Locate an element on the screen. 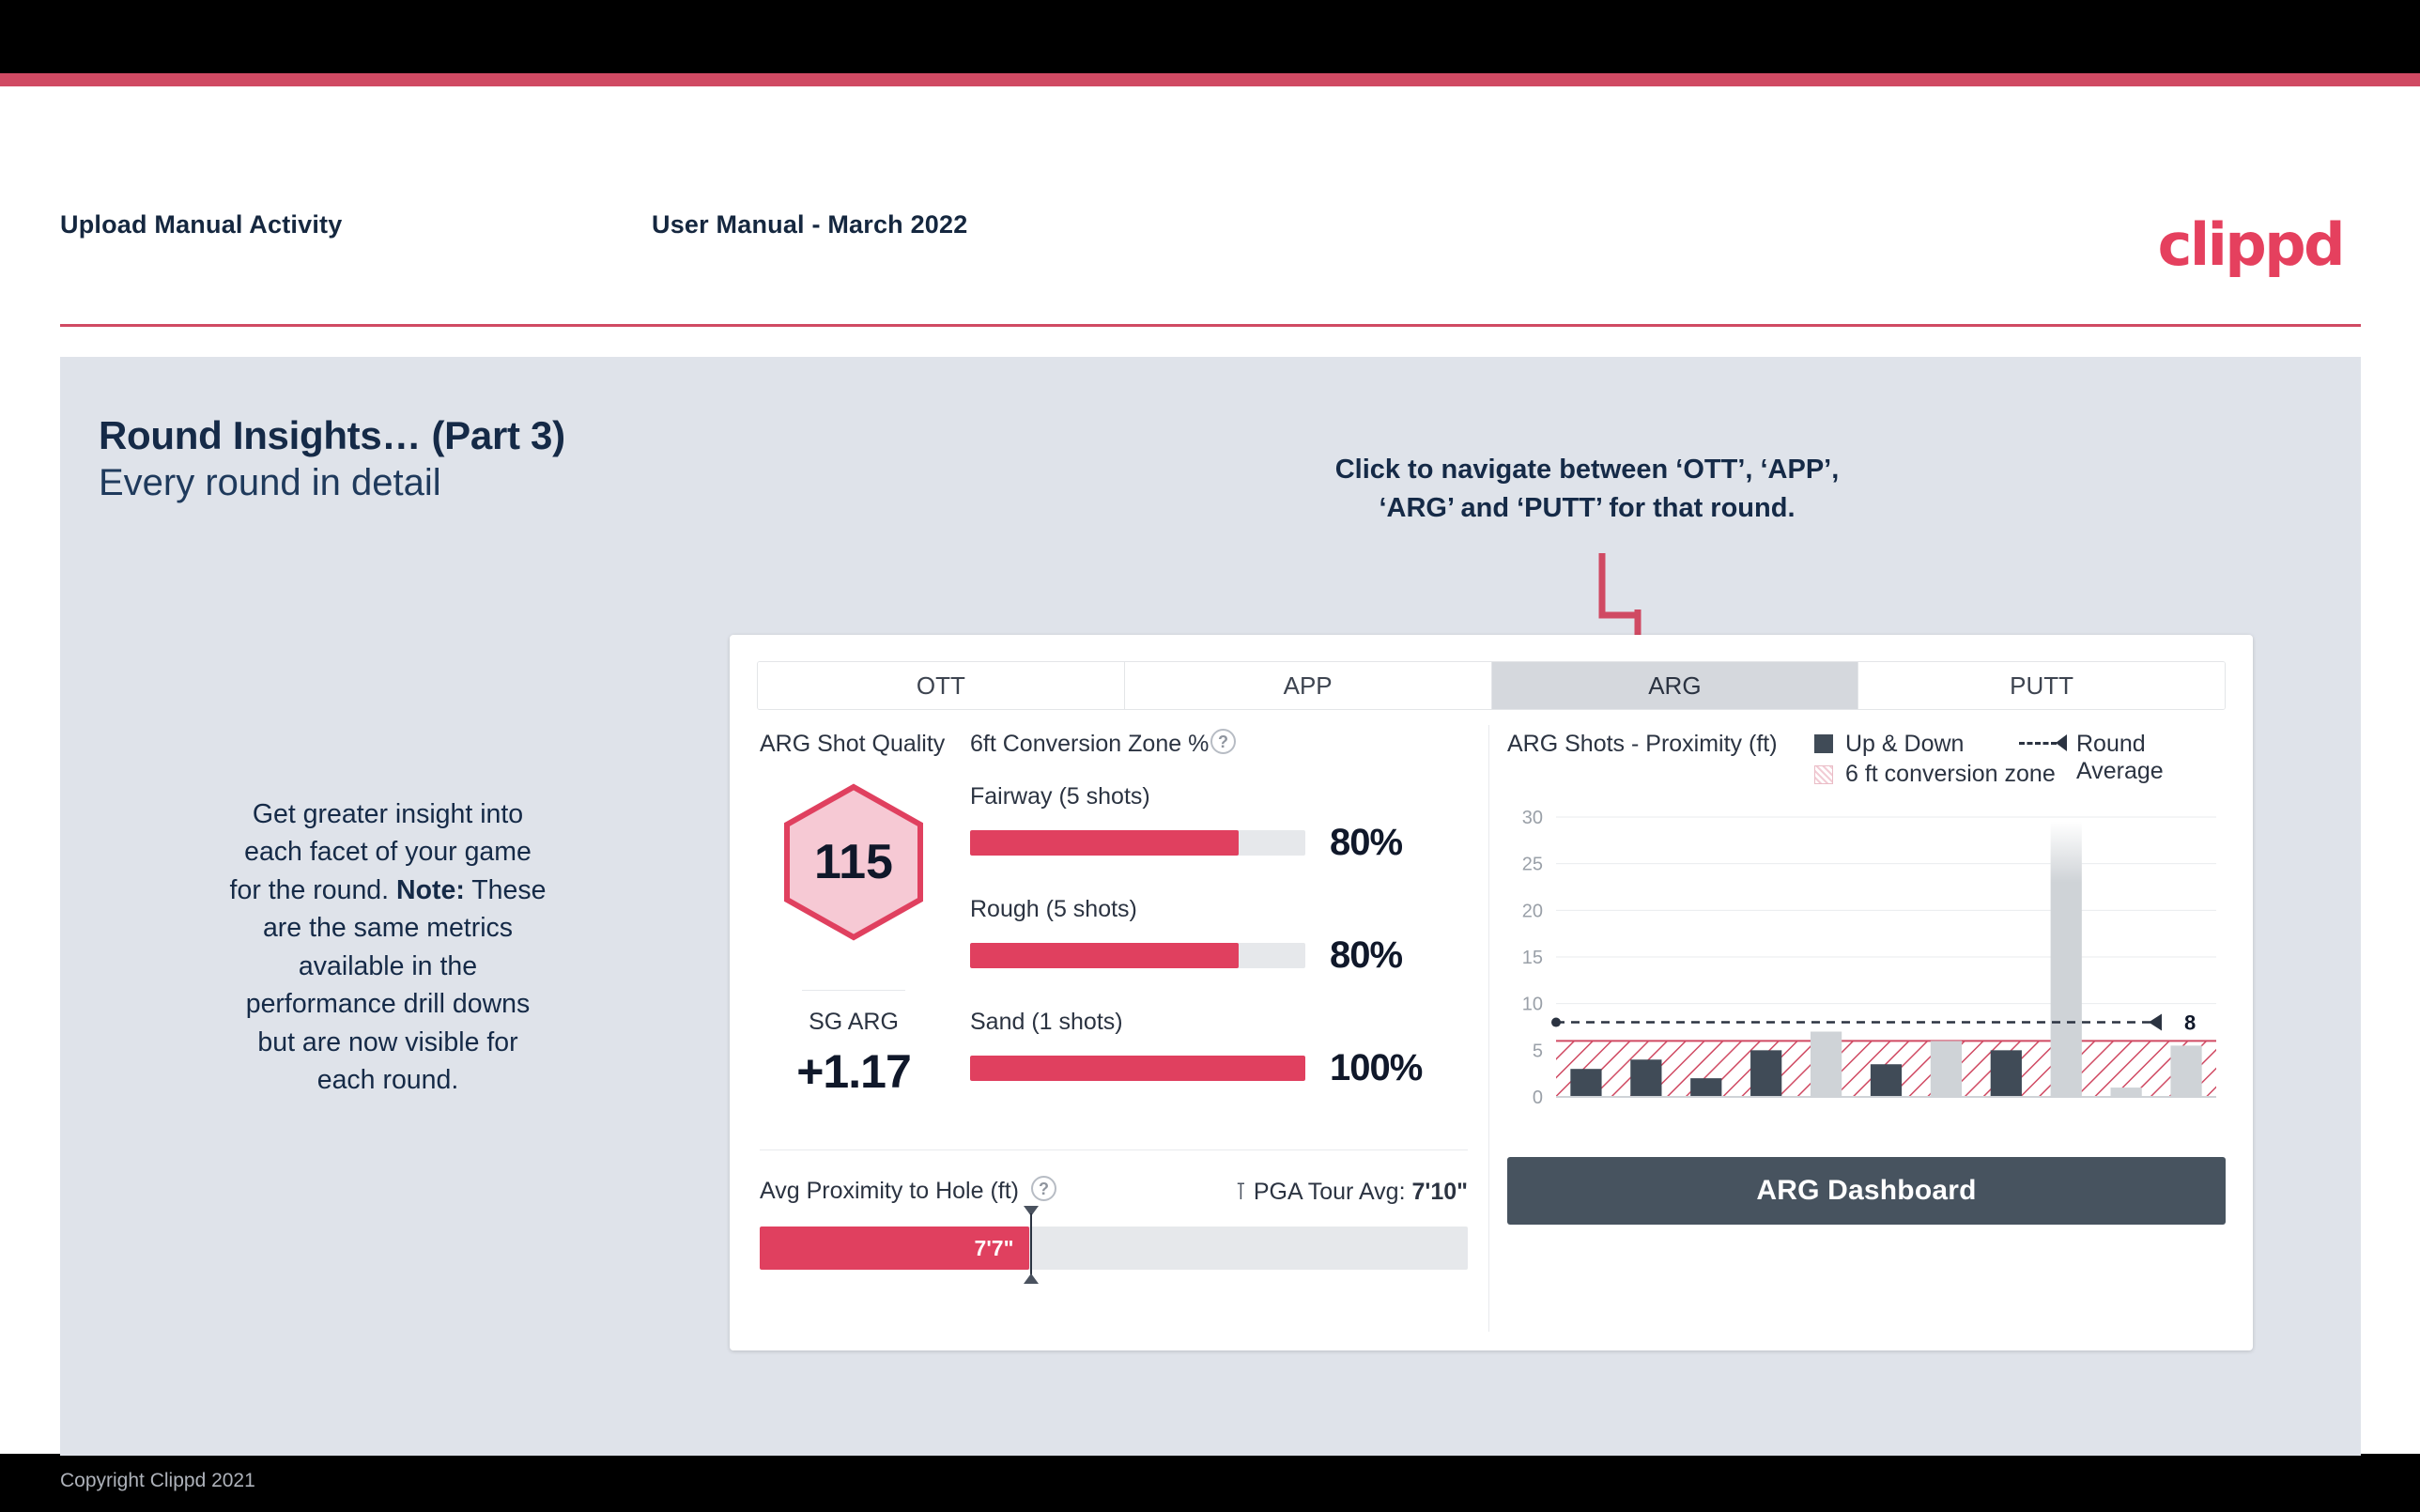  conversion-item-label: Fairway (5 shots) is located at coordinates (1060, 796).